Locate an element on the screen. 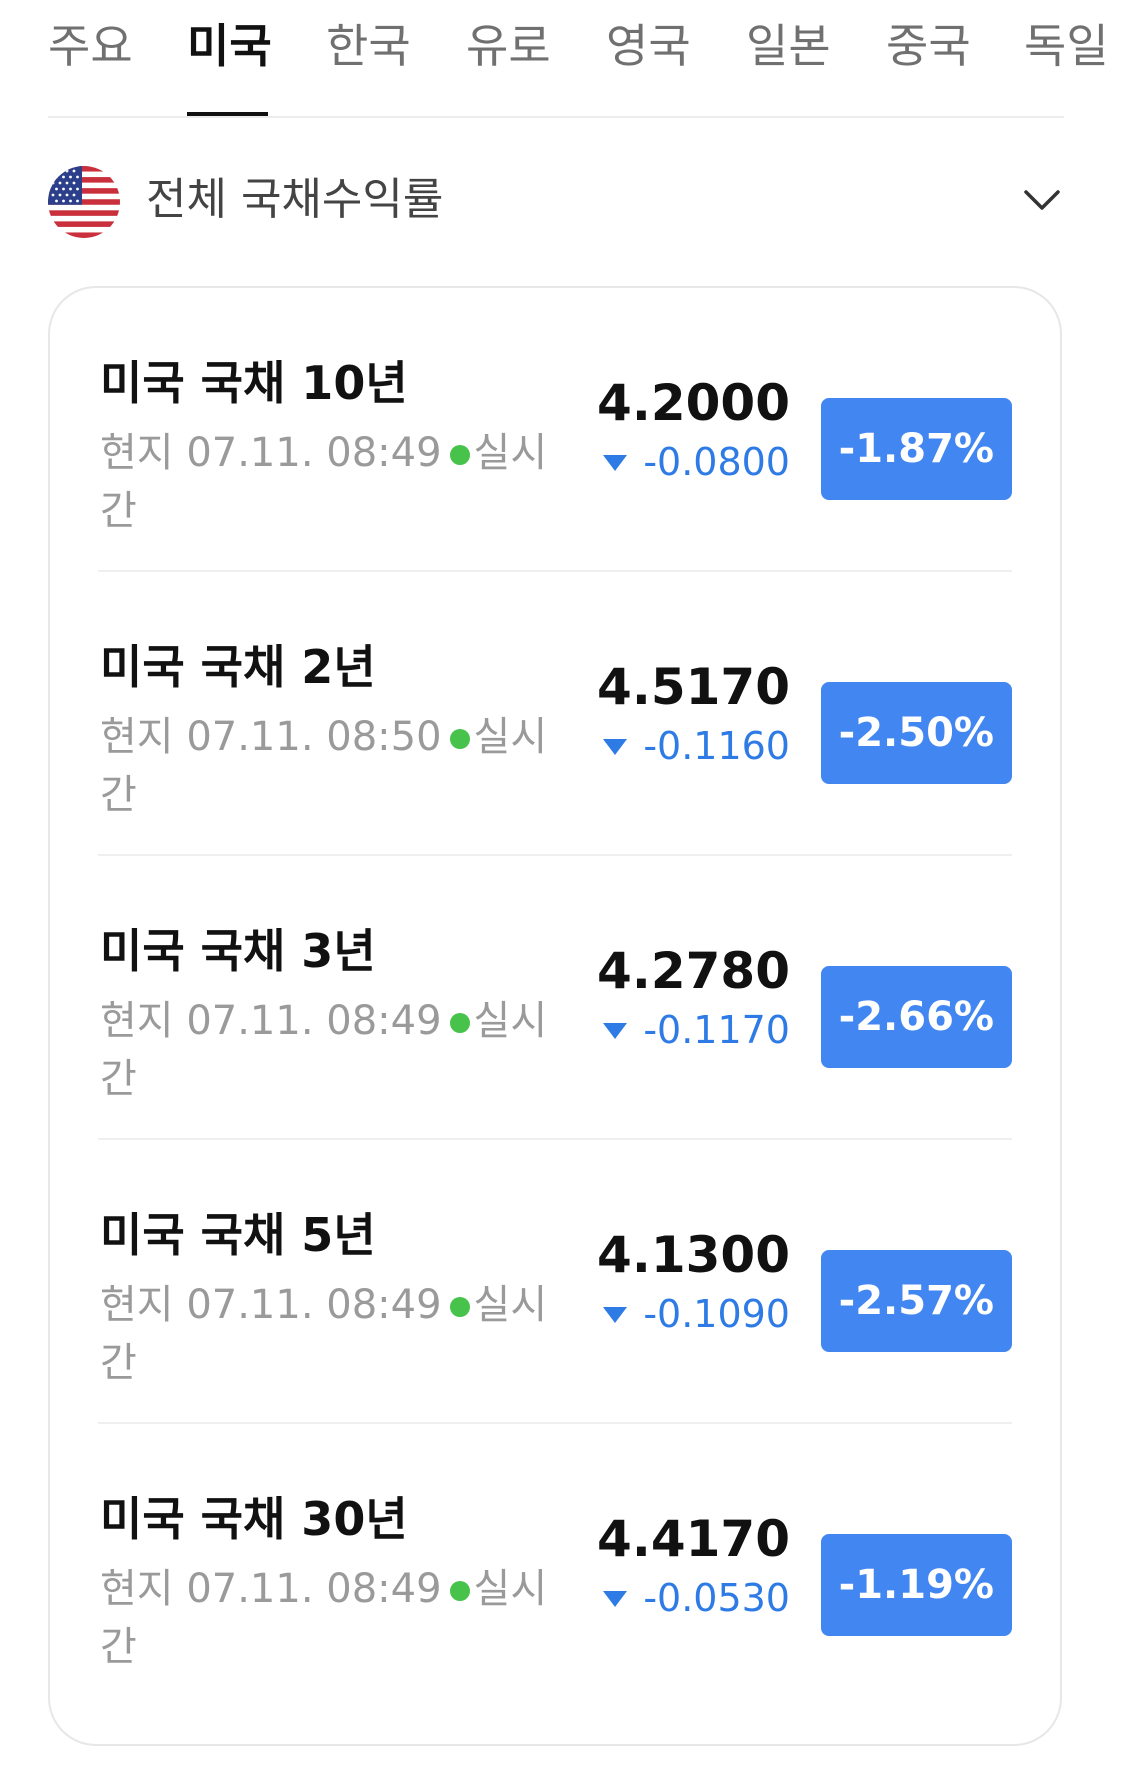 Image resolution: width=1125 pixels, height=1785 pixels. bond-name: 미국 국채 2년 is located at coordinates (238, 667).